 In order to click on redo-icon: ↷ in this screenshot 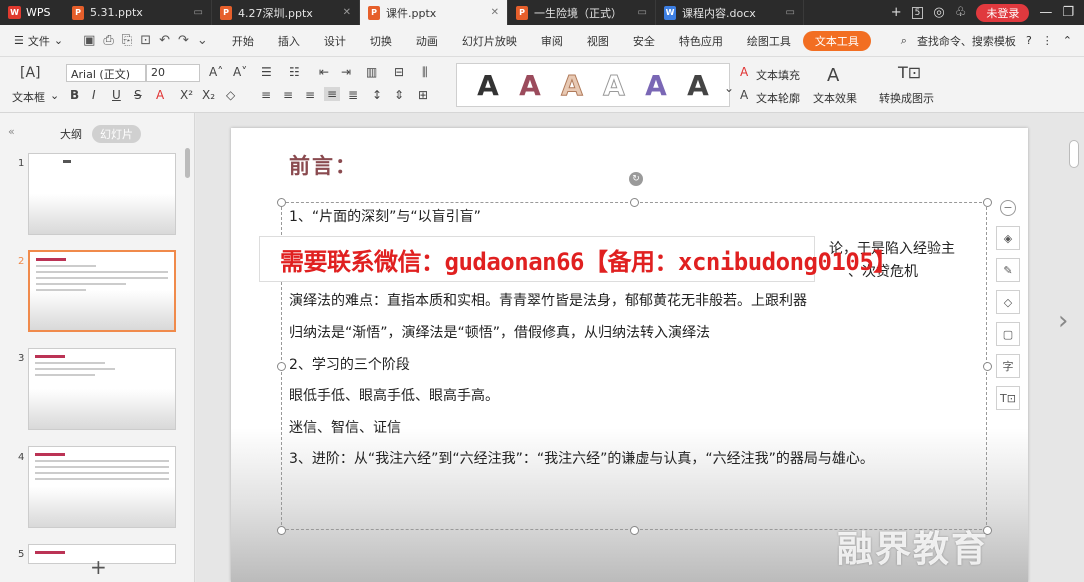, I will do `click(183, 40)`.